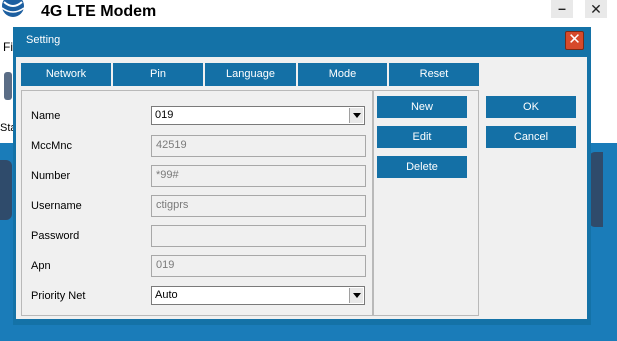 The image size is (617, 341). What do you see at coordinates (51, 146) in the screenshot?
I see `mccmnc-label: MccMnc` at bounding box center [51, 146].